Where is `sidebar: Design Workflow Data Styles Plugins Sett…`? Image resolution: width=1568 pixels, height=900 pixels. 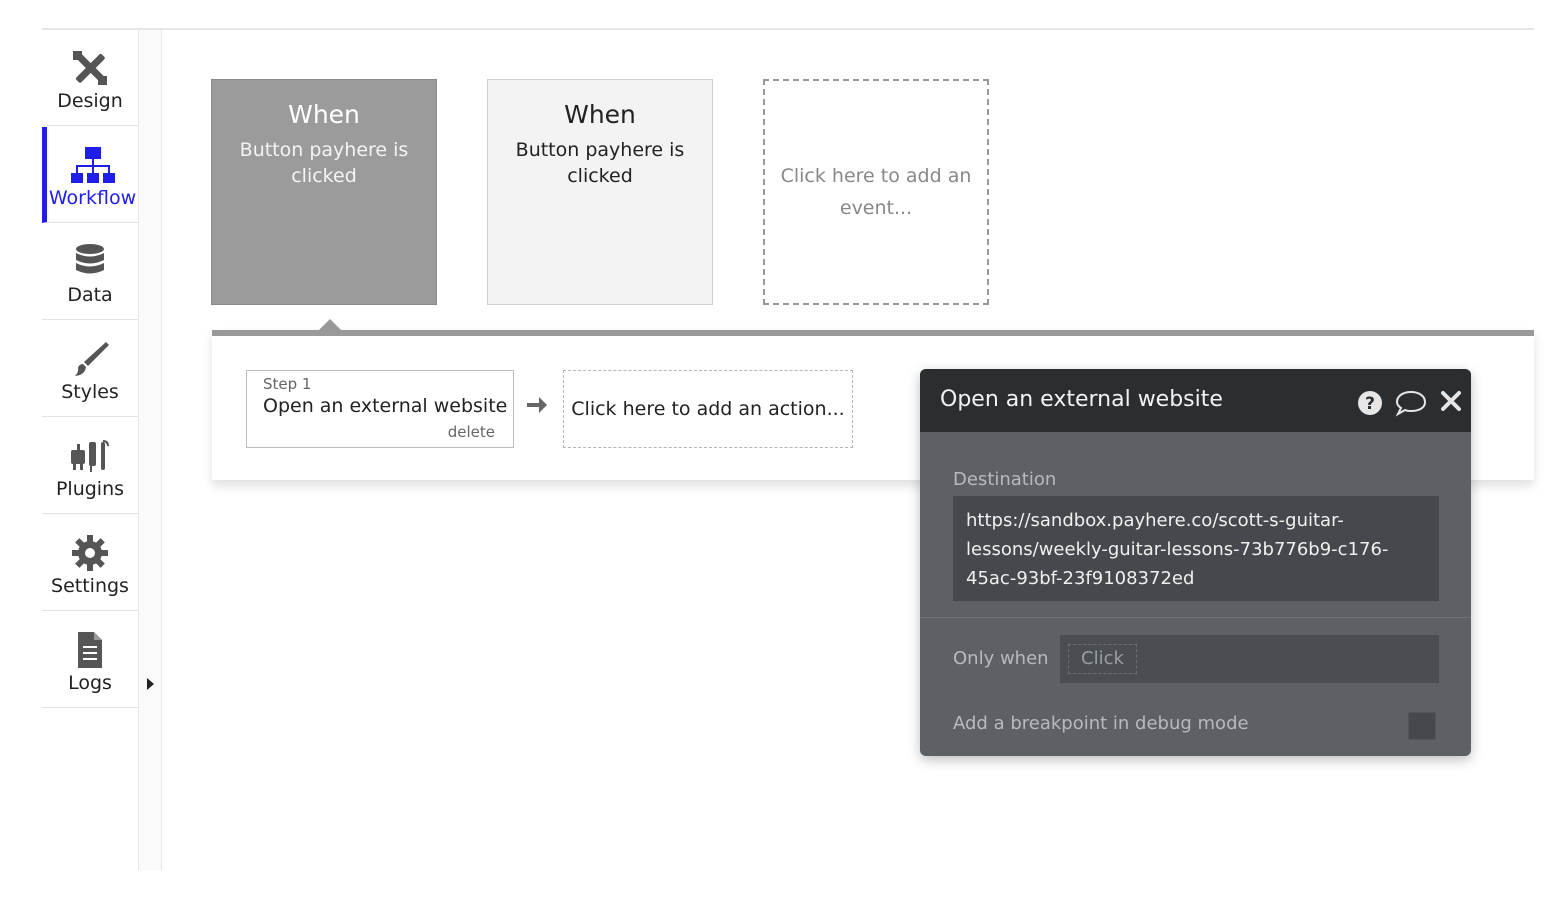 sidebar: Design Workflow Data Styles Plugins Sett… is located at coordinates (90, 450).